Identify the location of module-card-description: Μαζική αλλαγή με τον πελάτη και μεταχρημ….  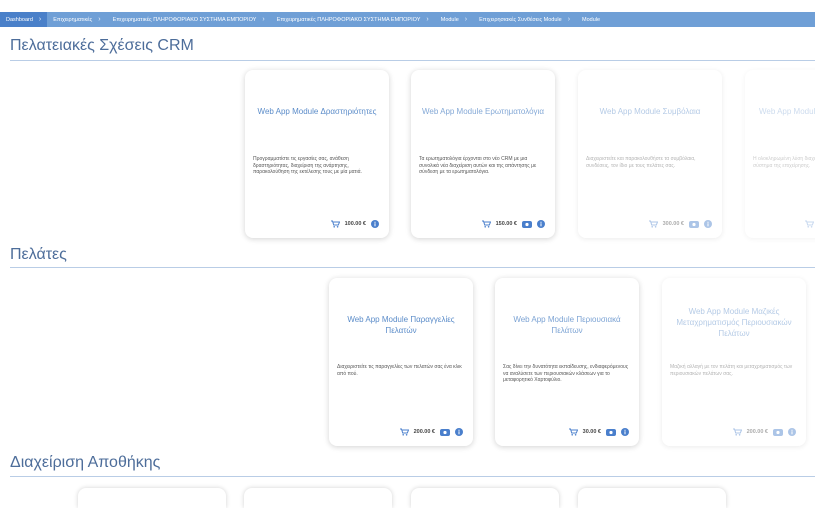
(731, 370).